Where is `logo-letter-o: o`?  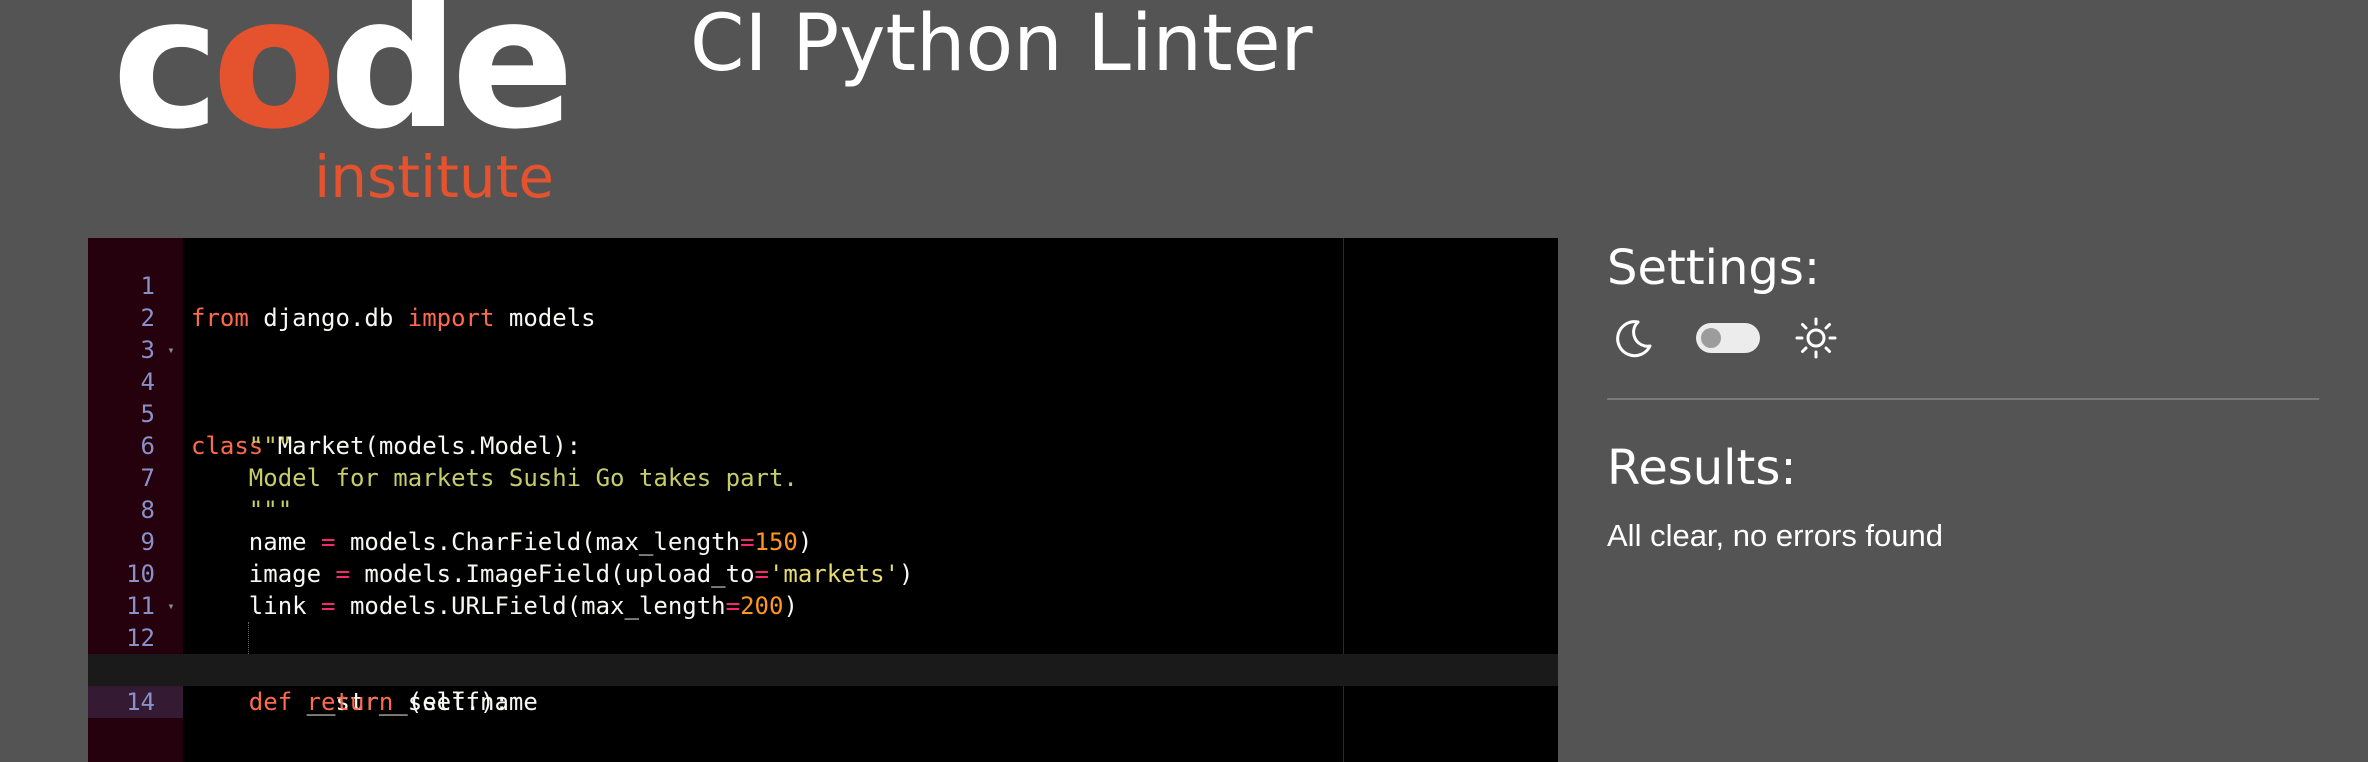 logo-letter-o: o is located at coordinates (274, 84).